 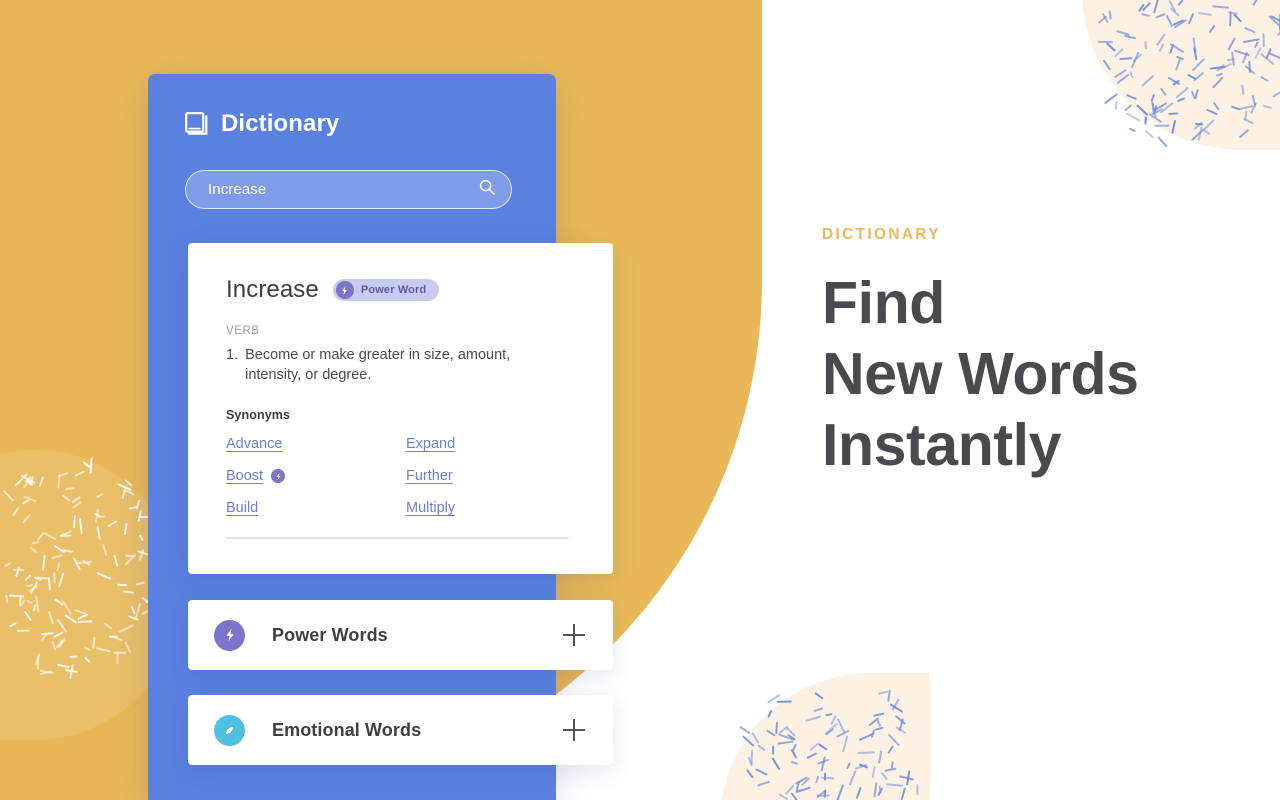 I want to click on part-of-speech: VERB, so click(x=243, y=331).